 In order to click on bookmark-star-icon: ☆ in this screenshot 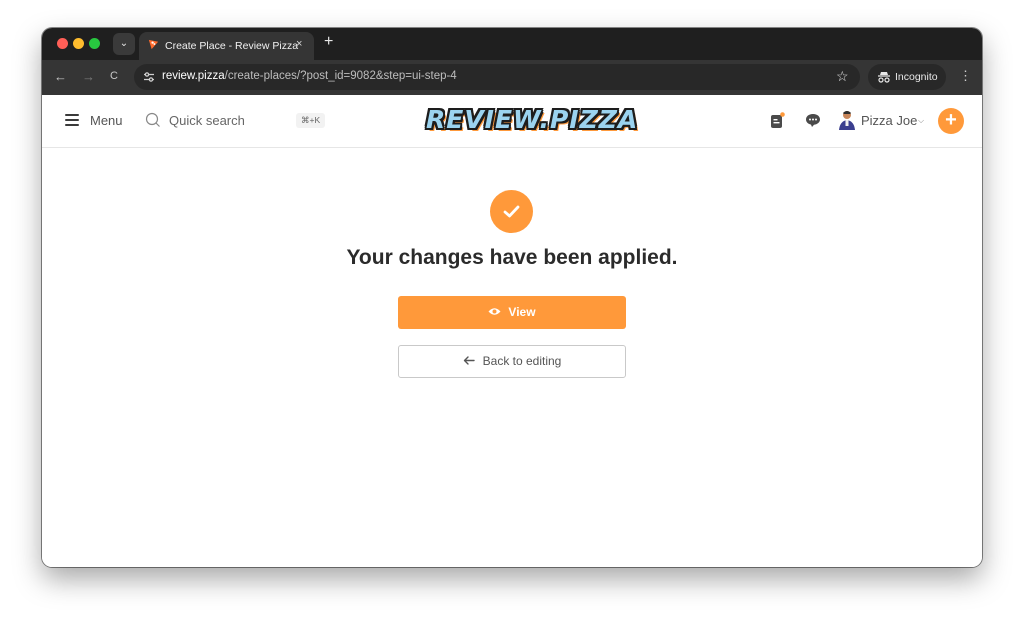, I will do `click(842, 76)`.